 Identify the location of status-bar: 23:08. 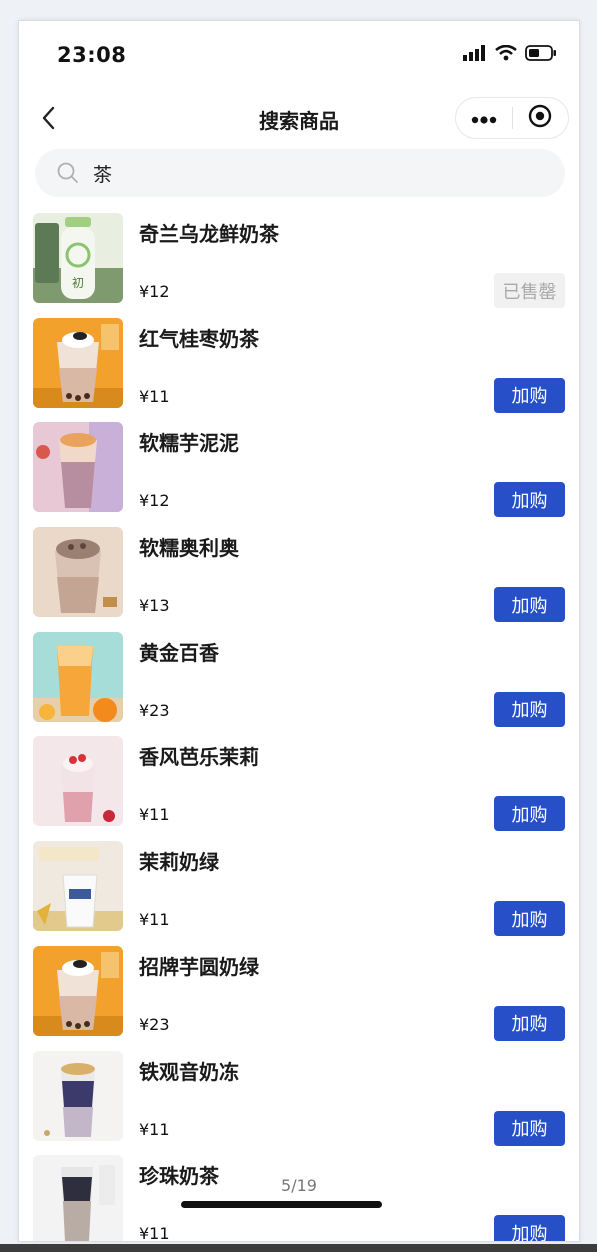
(299, 56).